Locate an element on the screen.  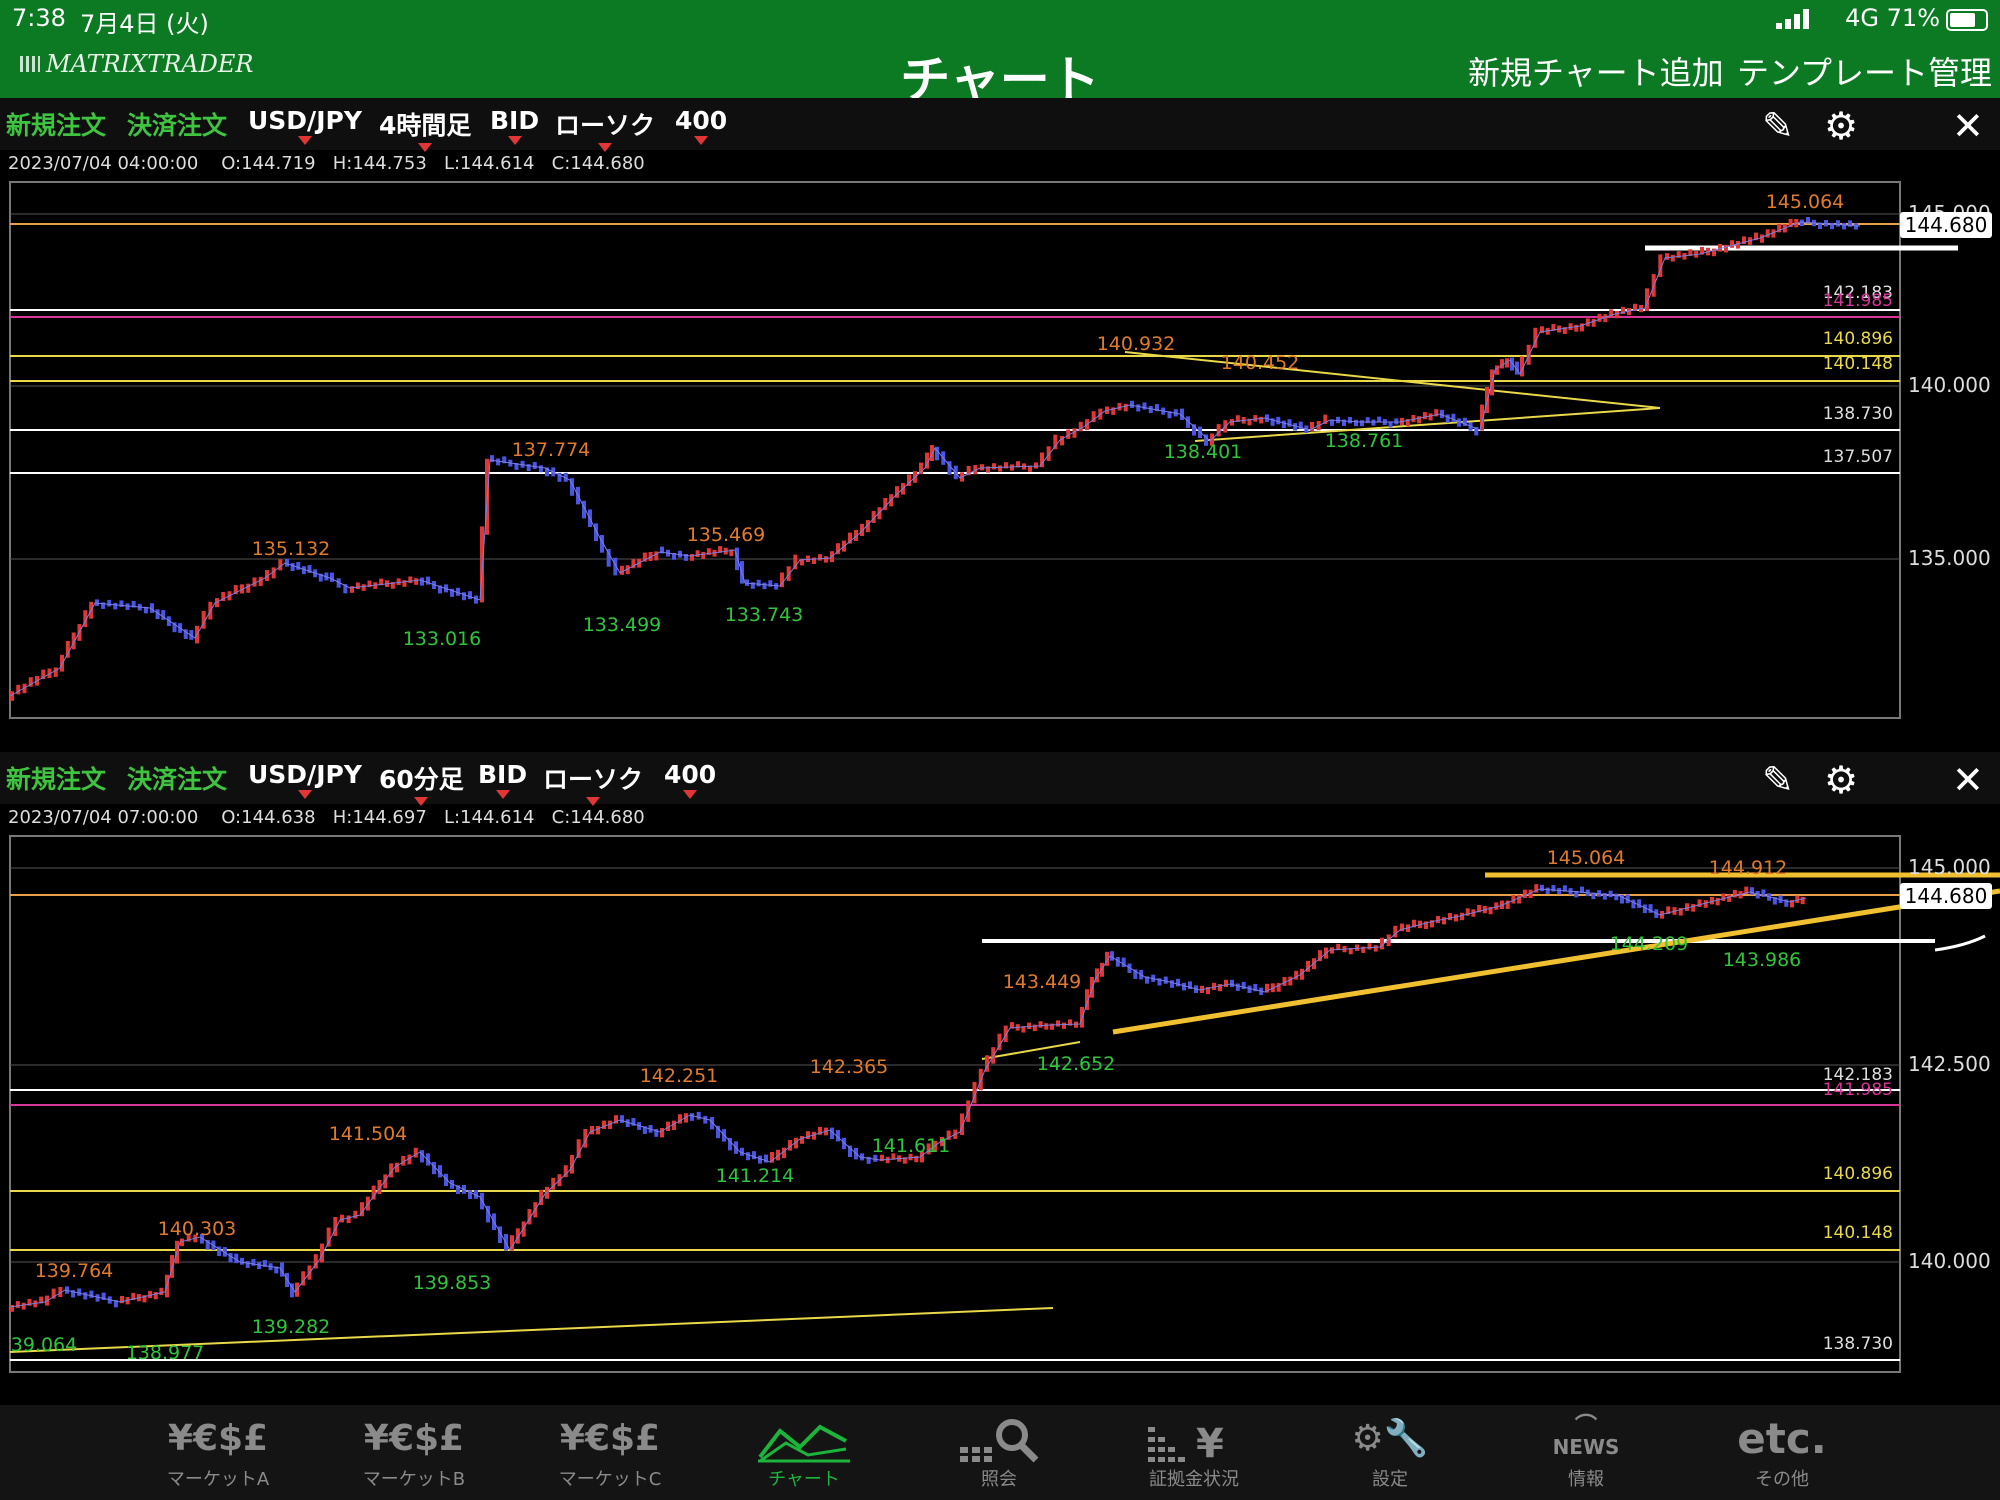
chart1-chart-type-select: ローソク is located at coordinates (605, 129).